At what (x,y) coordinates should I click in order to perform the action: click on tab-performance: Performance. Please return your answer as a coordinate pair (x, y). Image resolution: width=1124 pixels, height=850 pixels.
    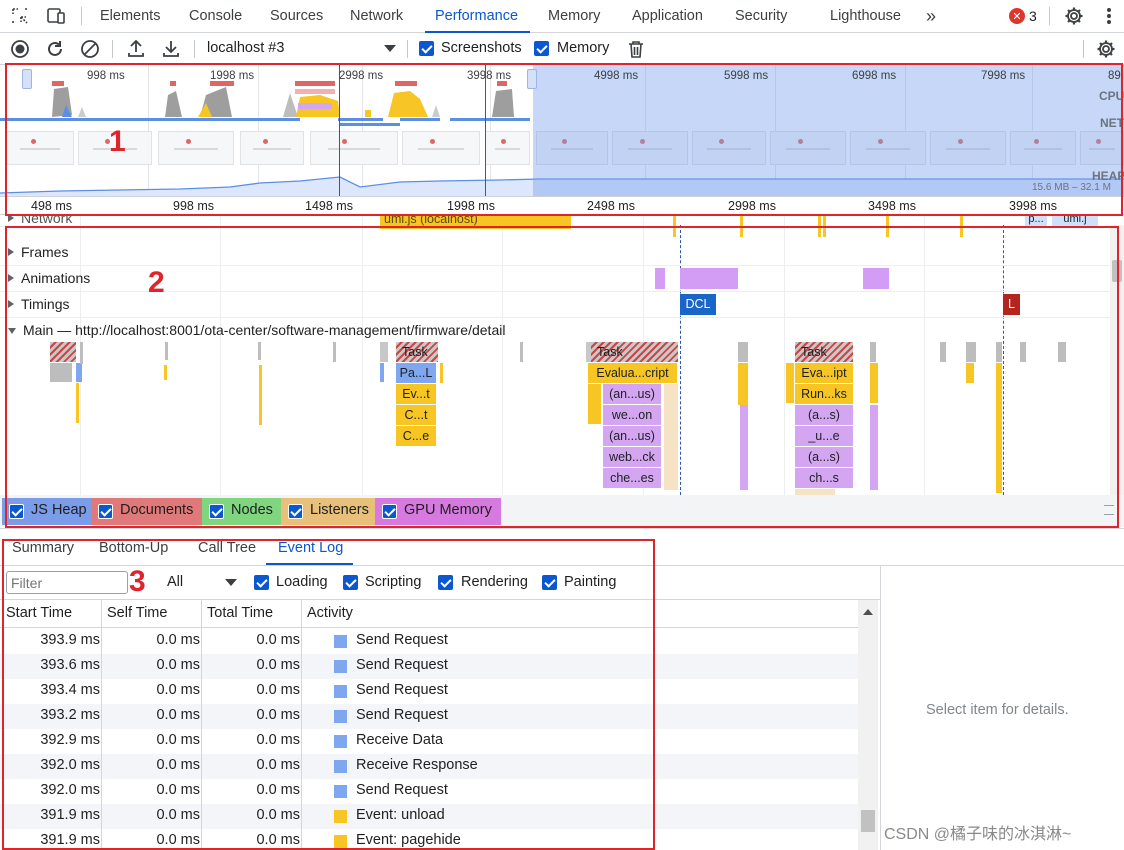
    Looking at the image, I should click on (477, 16).